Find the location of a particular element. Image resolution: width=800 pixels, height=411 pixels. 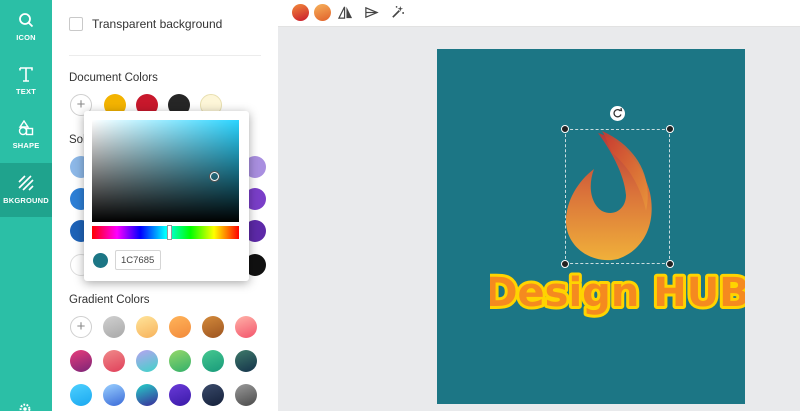

nav-shape: SHAPE is located at coordinates (26, 135).